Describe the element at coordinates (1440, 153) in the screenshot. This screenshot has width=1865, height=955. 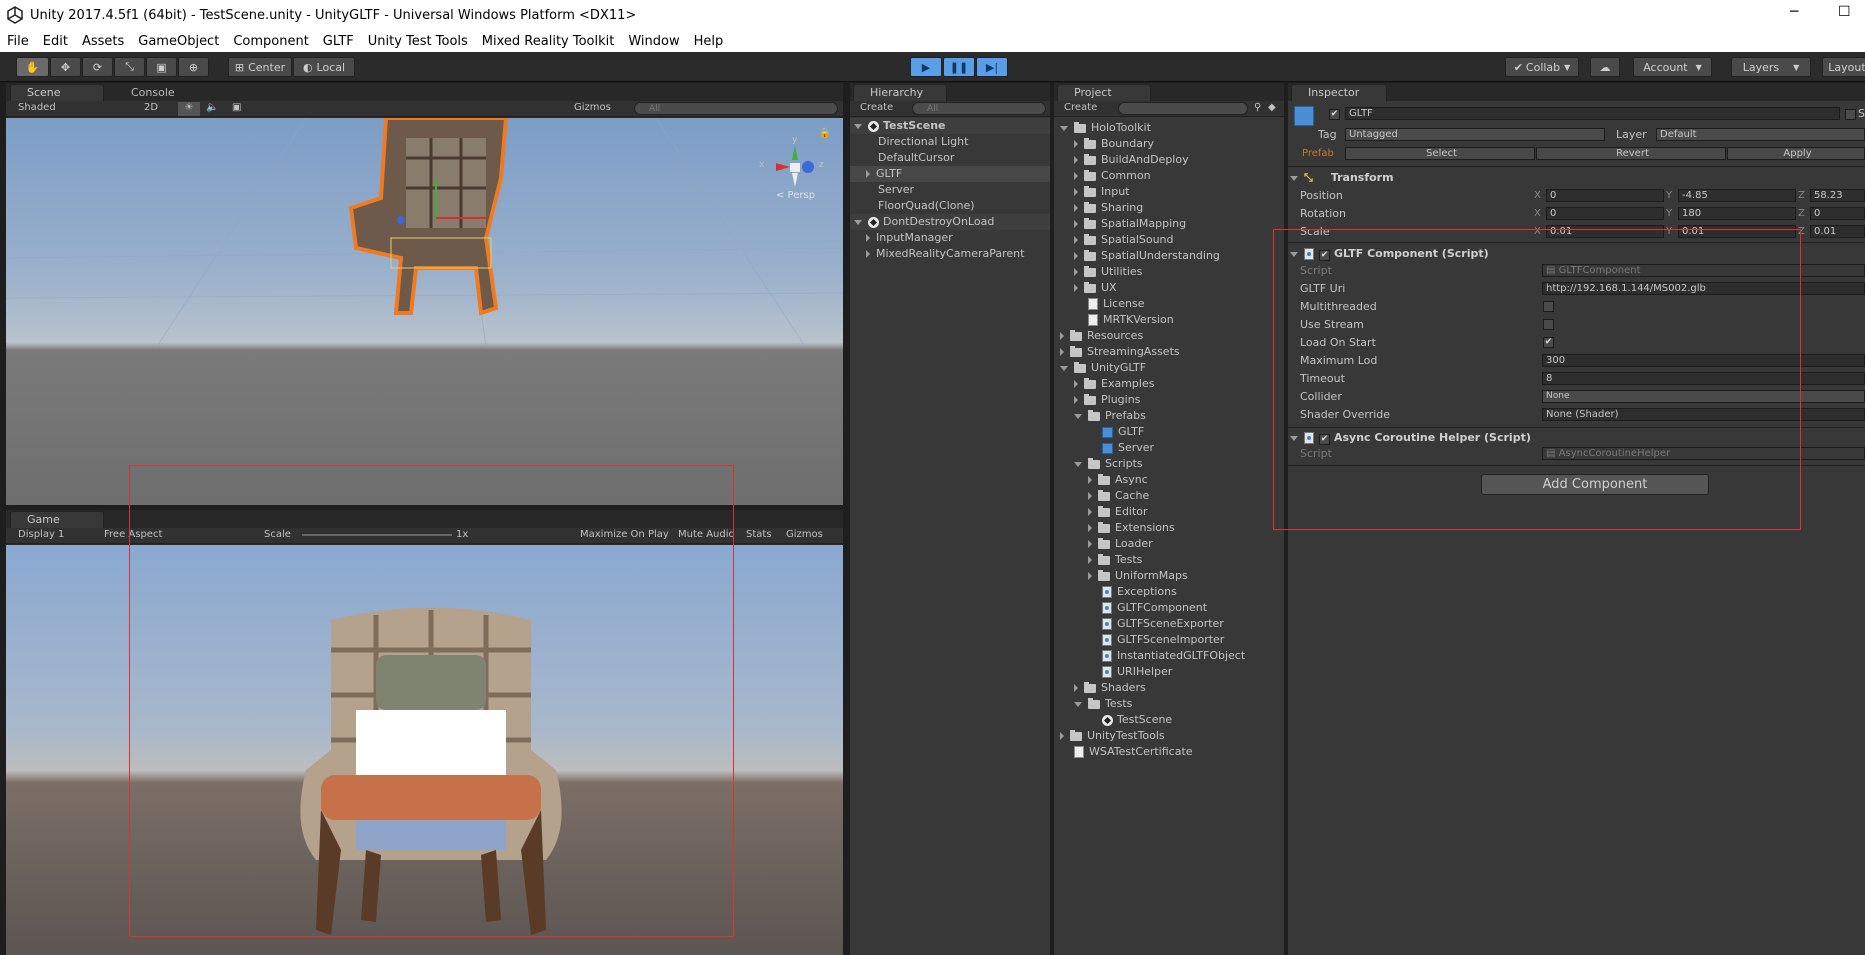
I see `prefab-select-button: Select` at that location.